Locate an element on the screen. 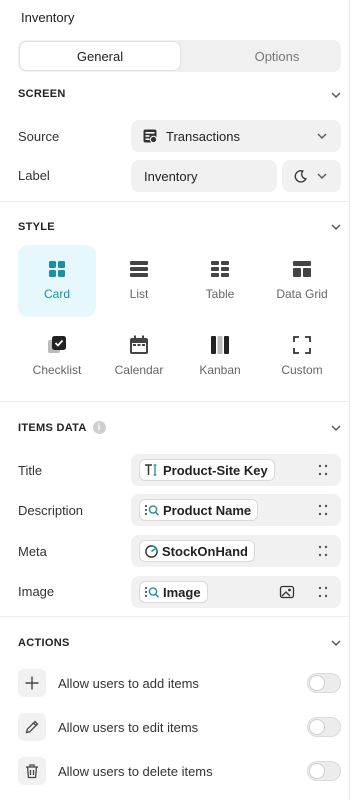 The width and height of the screenshot is (358, 800). field-chip-label: Product-Site Key is located at coordinates (215, 470).